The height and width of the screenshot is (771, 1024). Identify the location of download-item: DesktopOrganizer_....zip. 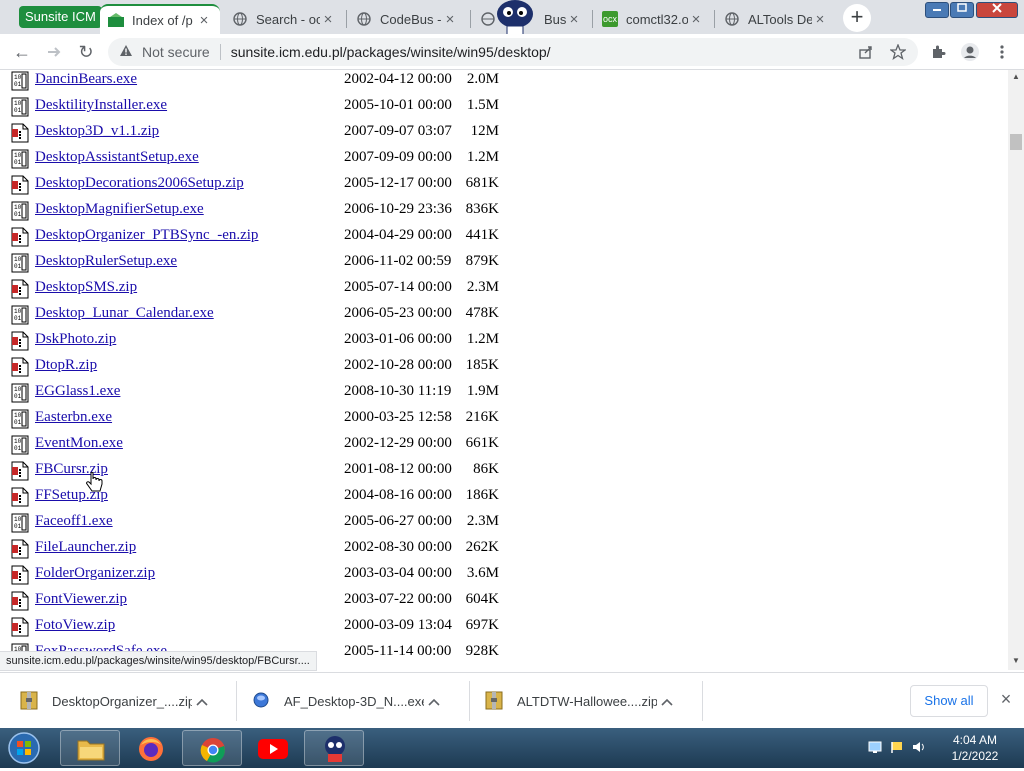
(116, 701).